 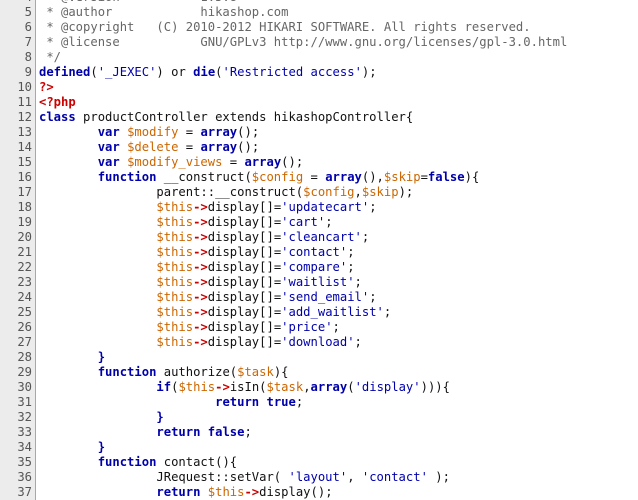 I want to click on line-content: $this->display[]='cart';, so click(x=184, y=222).